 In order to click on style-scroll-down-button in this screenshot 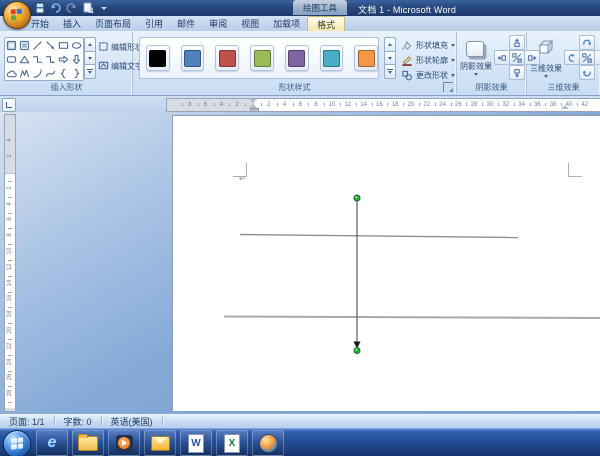, I will do `click(390, 58)`.